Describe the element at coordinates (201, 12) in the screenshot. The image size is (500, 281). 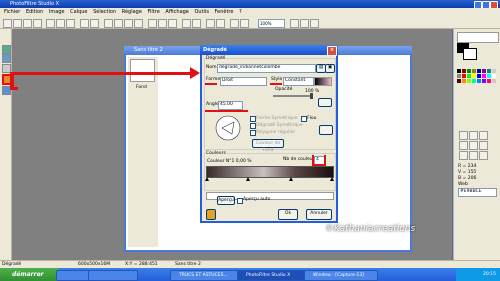
I see `menu-outils: Outils` at that location.